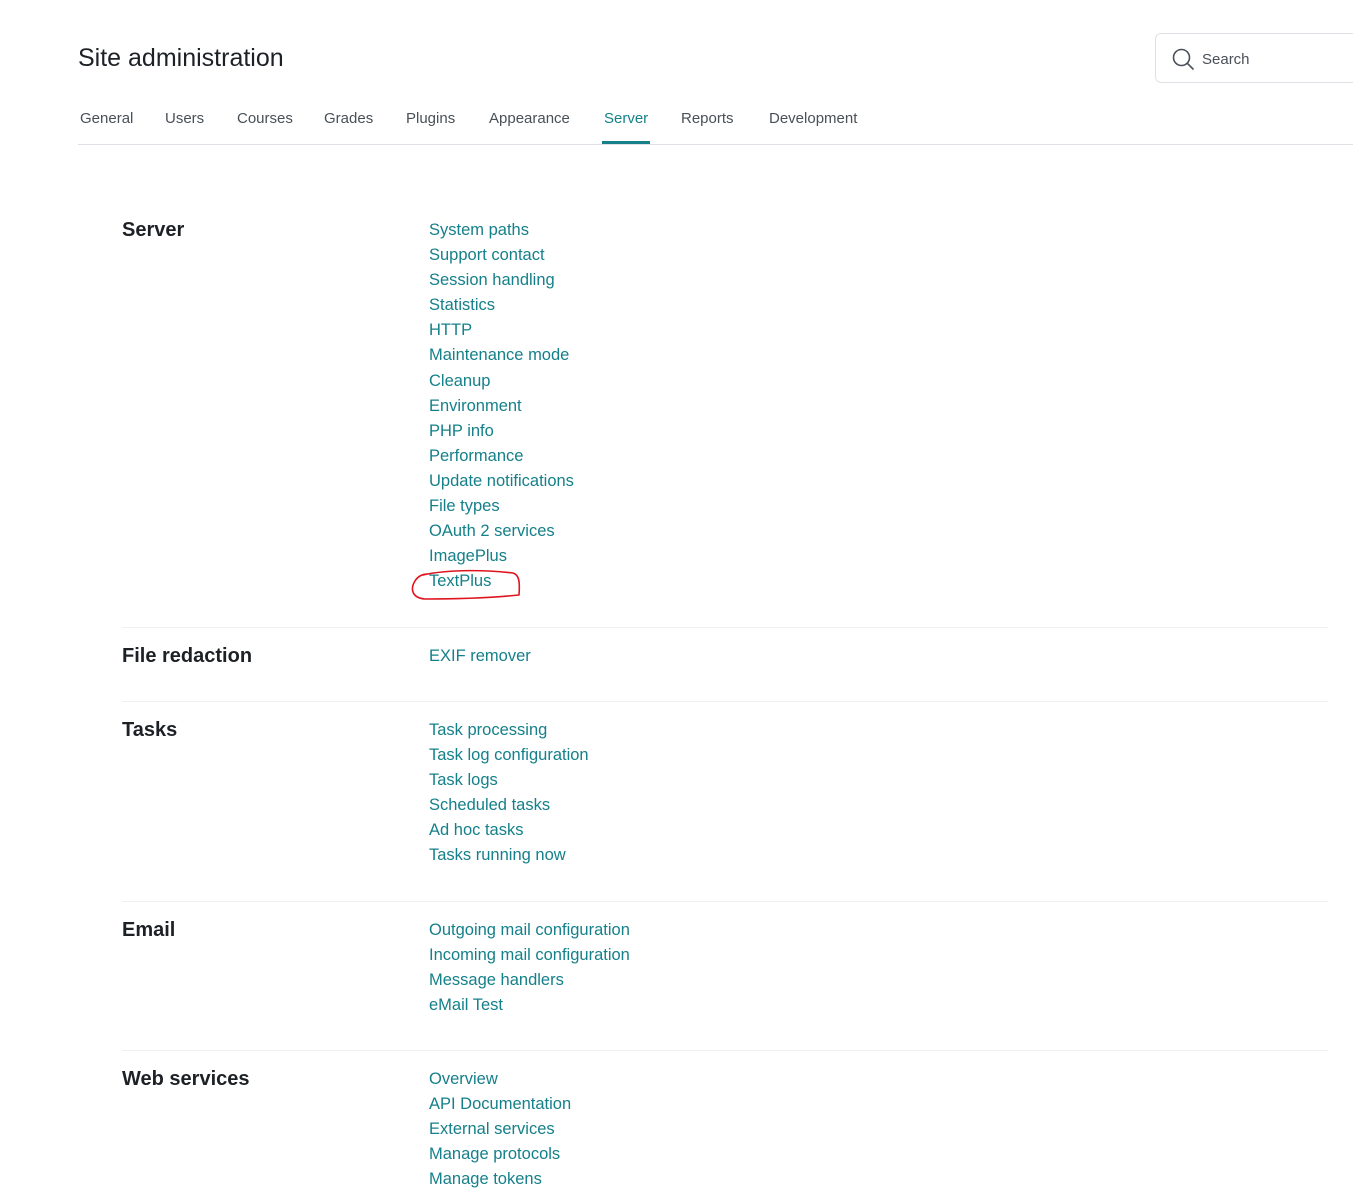  What do you see at coordinates (479, 230) in the screenshot?
I see `link-system-paths: System paths` at bounding box center [479, 230].